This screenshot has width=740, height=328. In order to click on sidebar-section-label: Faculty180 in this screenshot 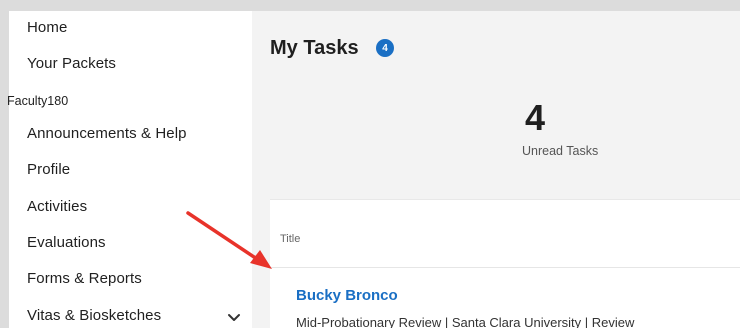, I will do `click(38, 101)`.